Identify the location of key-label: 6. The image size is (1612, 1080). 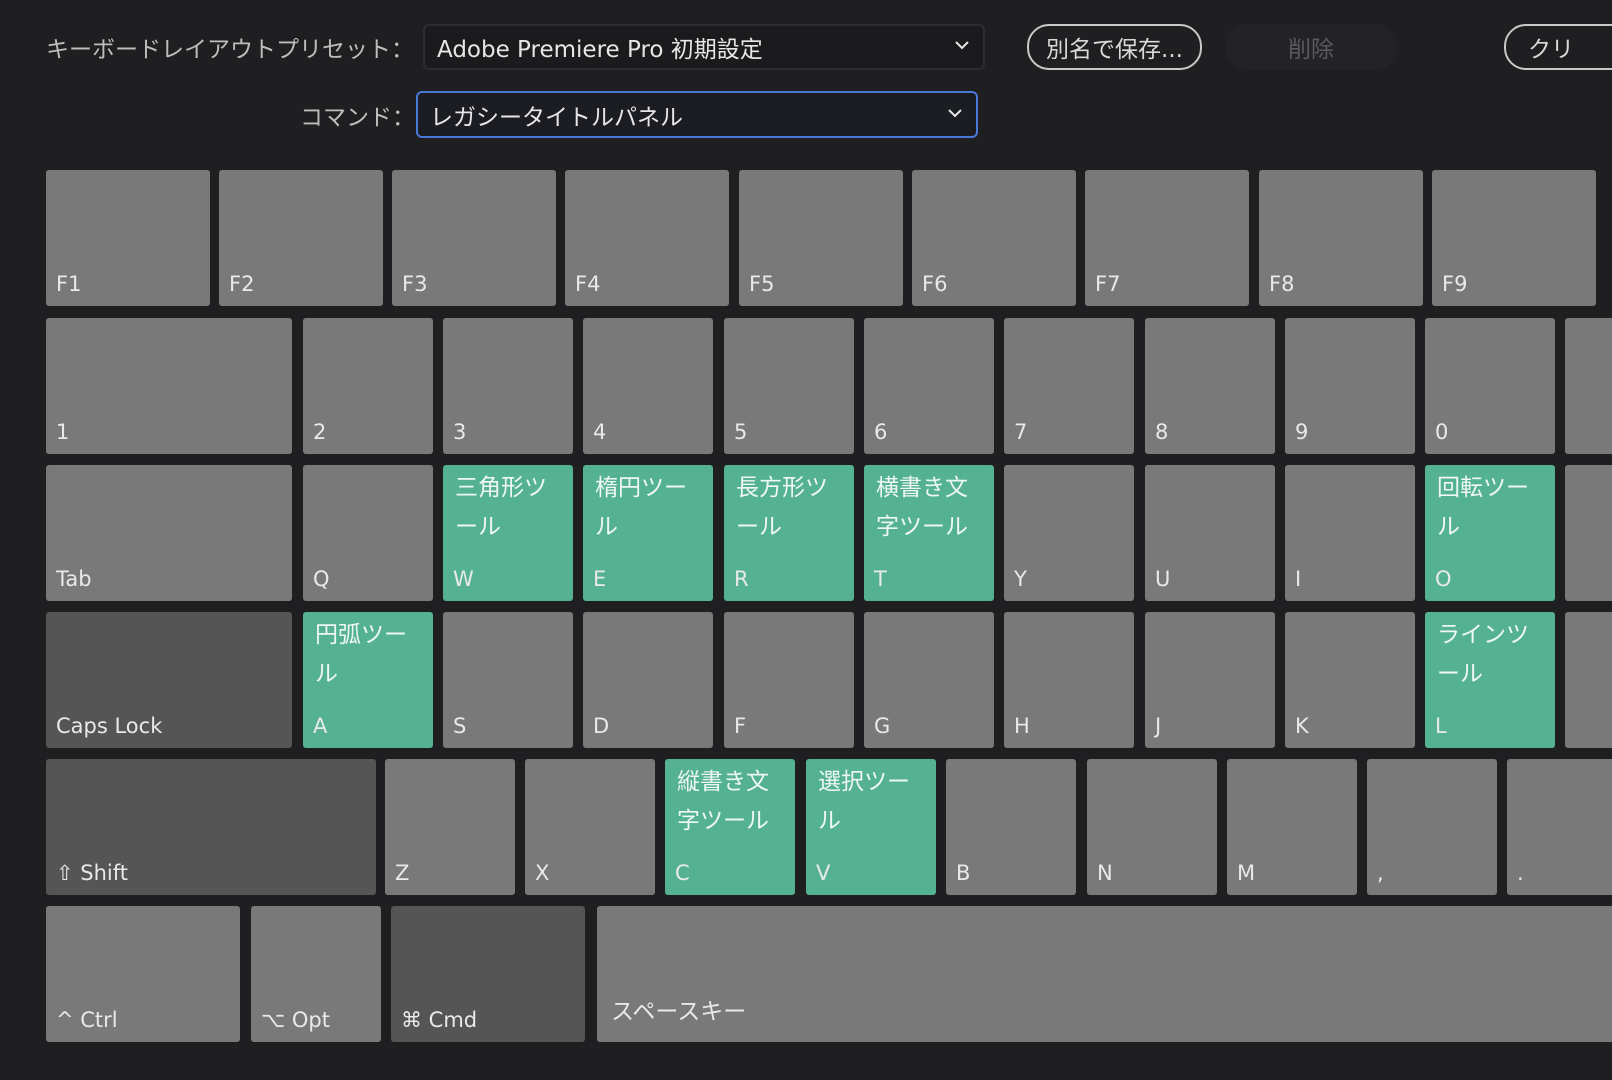
(881, 432).